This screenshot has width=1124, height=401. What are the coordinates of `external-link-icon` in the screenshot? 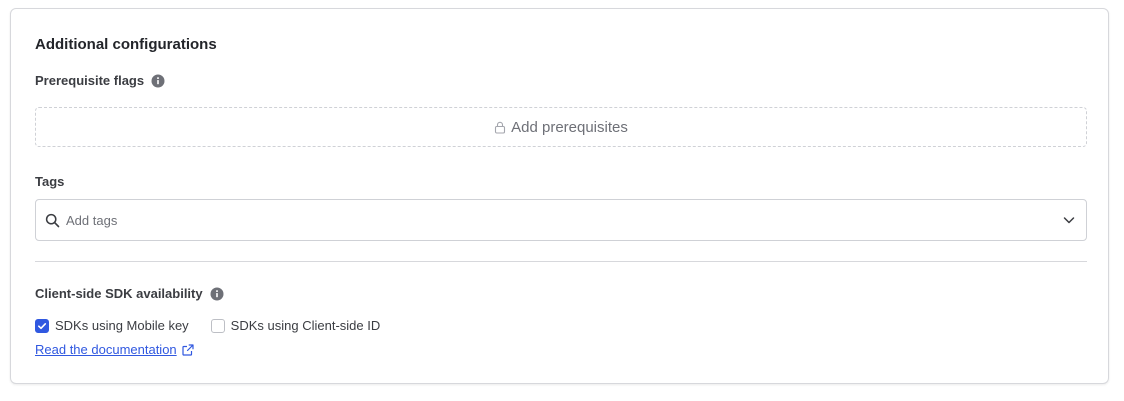 It's located at (188, 349).